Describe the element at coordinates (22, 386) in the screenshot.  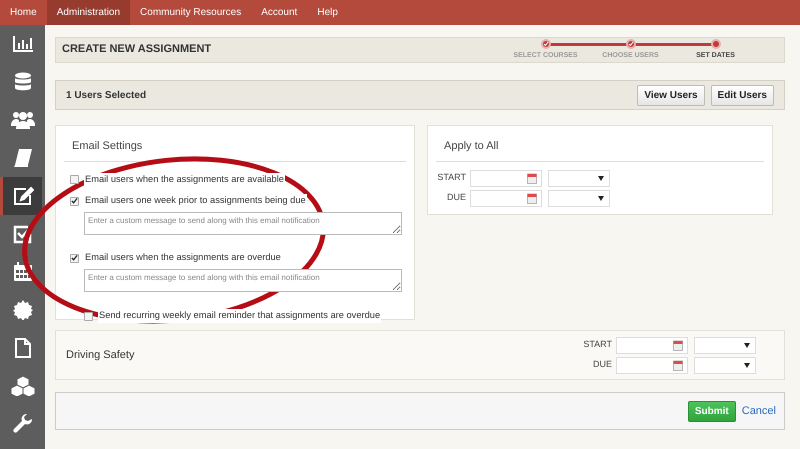
I see `cubes-icon` at that location.